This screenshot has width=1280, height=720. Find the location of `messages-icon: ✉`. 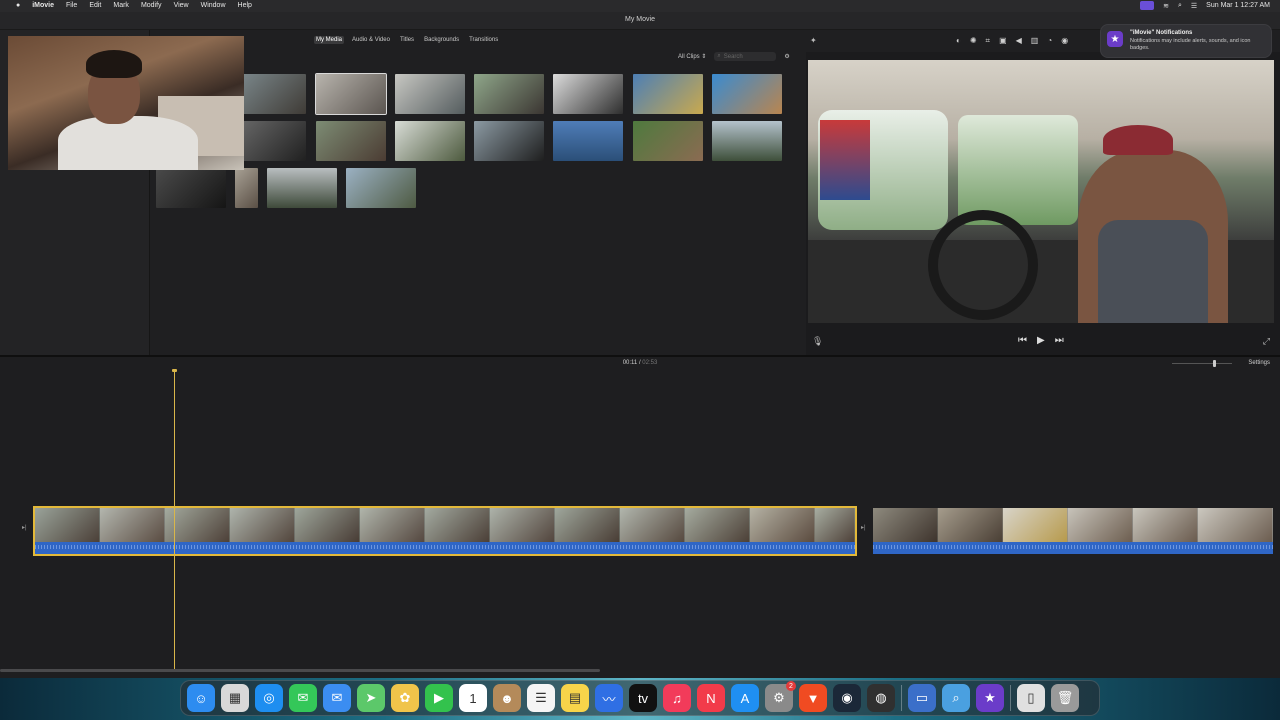

messages-icon: ✉ is located at coordinates (303, 698).